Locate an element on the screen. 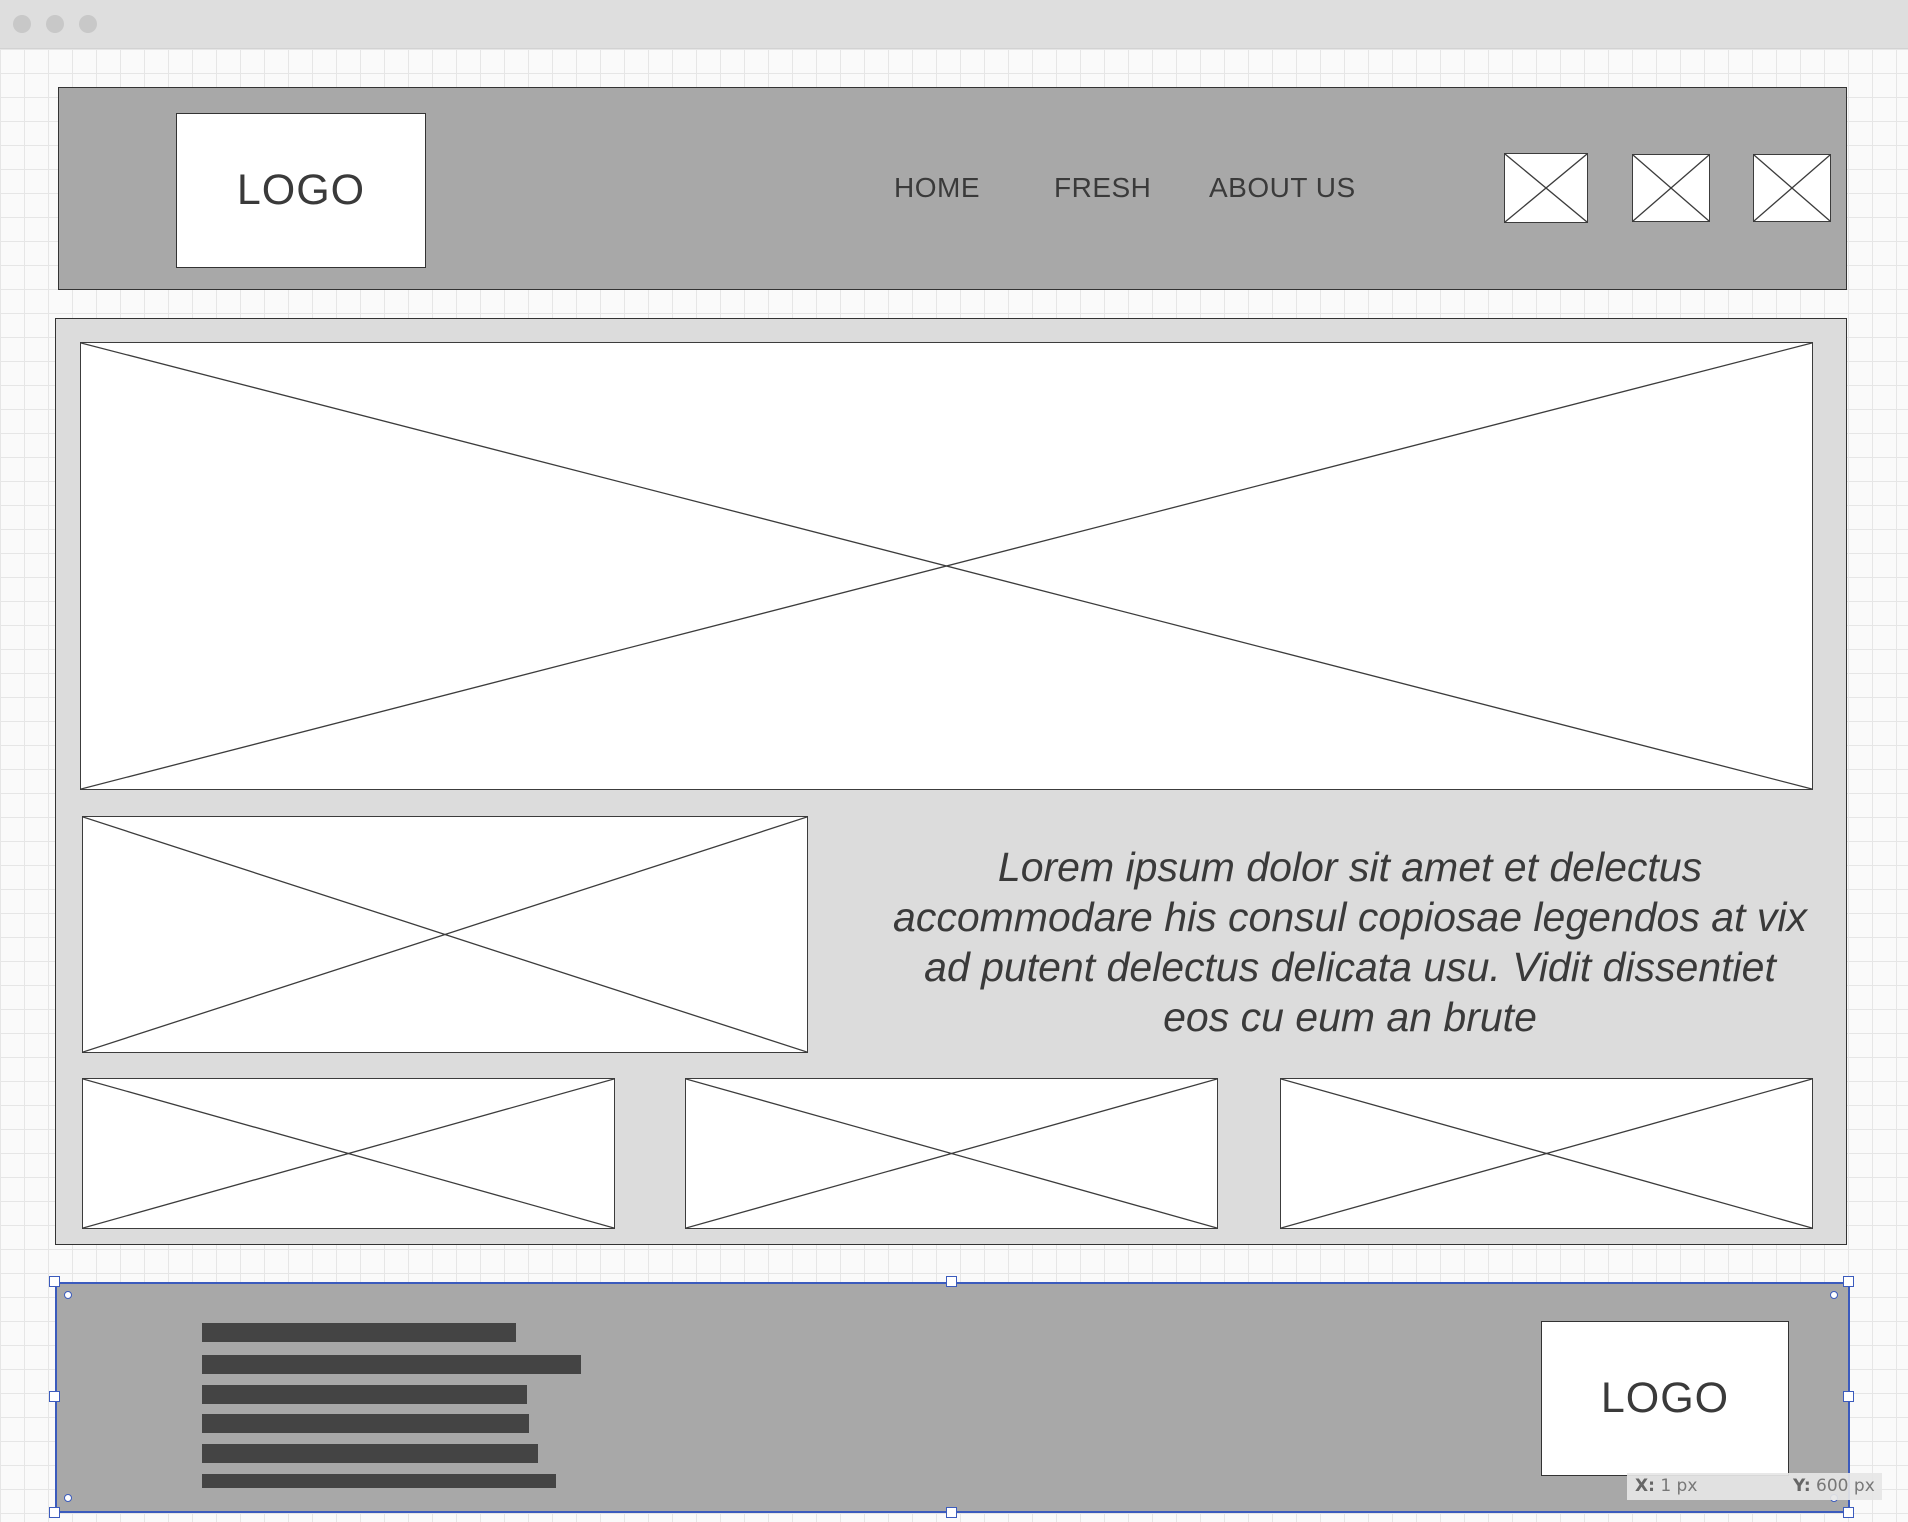 The image size is (1908, 1522). resize-handle-bottom-left is located at coordinates (54, 1512).